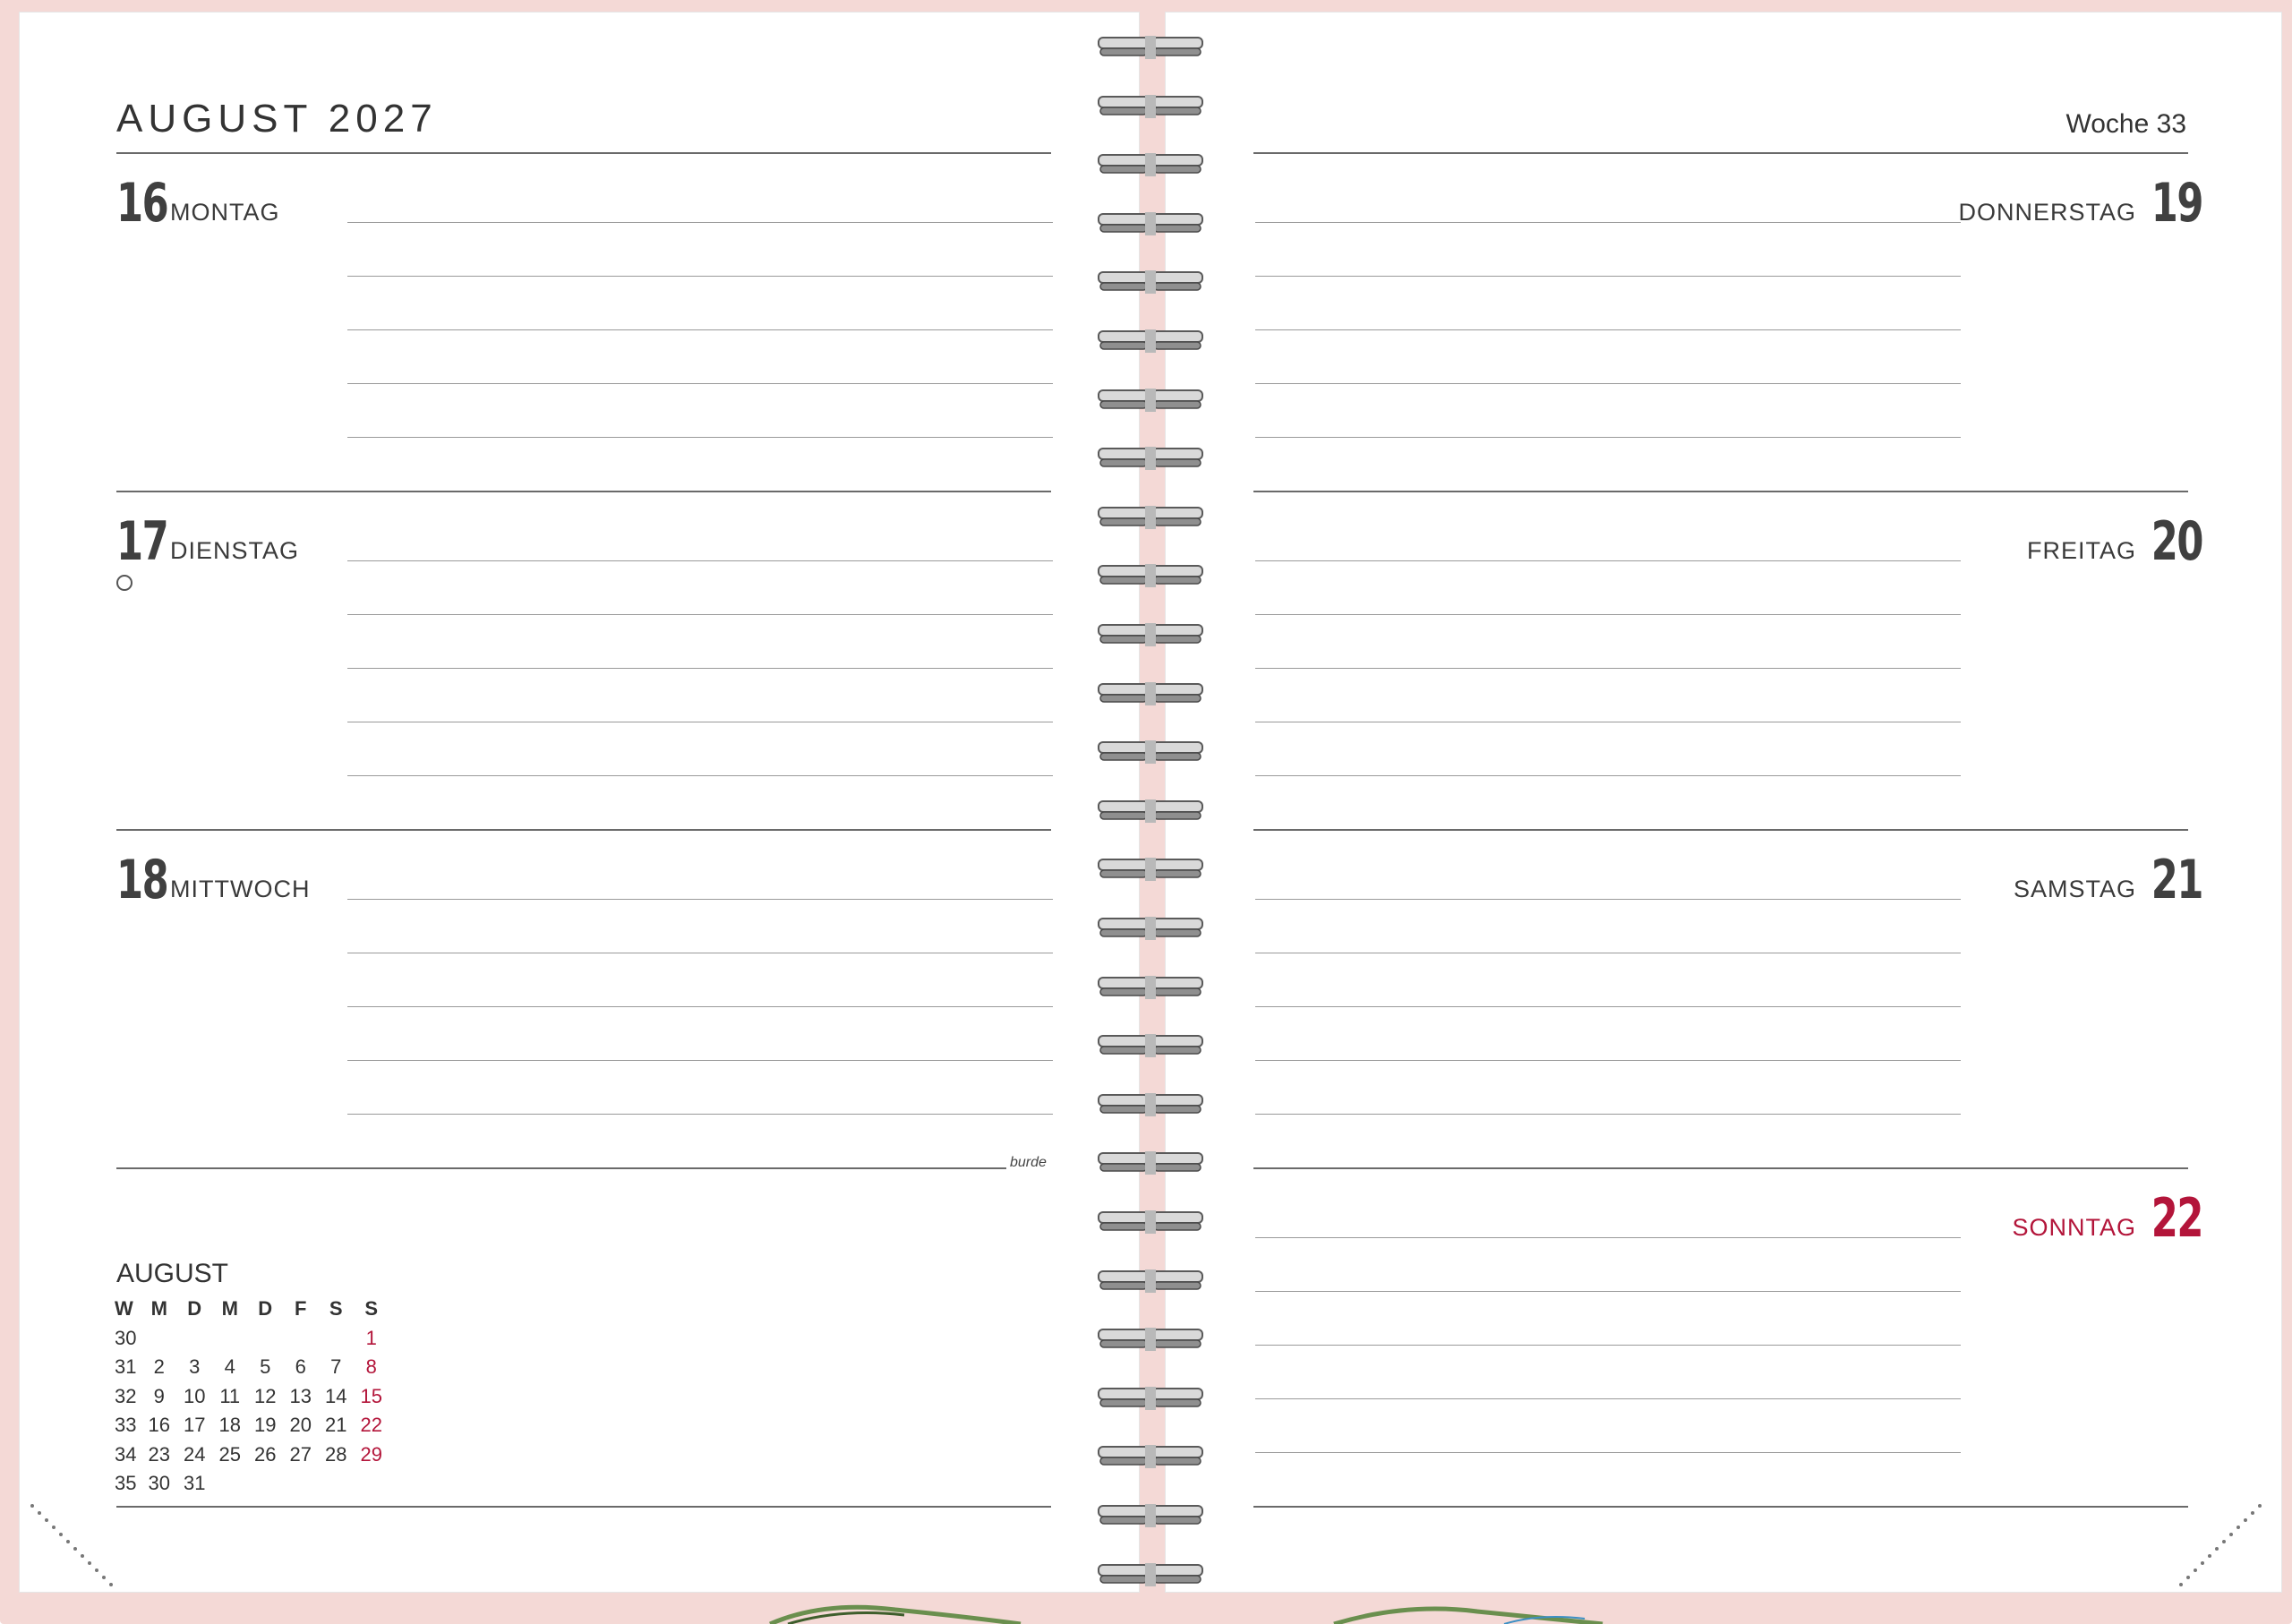 The height and width of the screenshot is (1624, 2292). Describe the element at coordinates (337, 1425) in the screenshot. I see `calendar-day: 21` at that location.